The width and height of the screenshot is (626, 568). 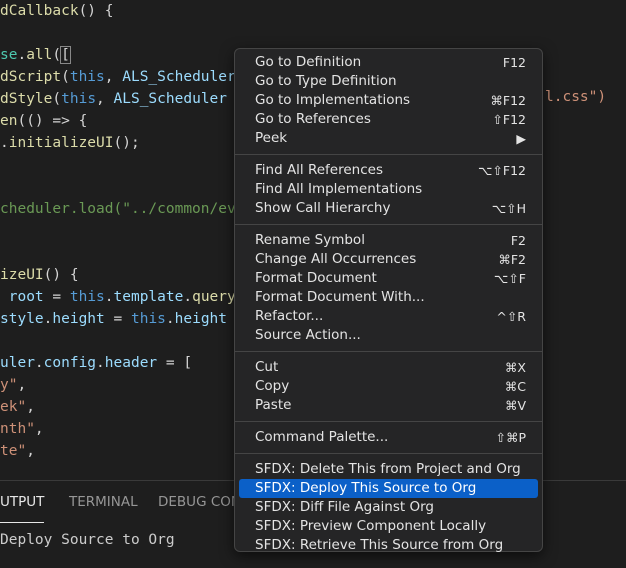 I want to click on menu-item-label: Paste, so click(x=273, y=405).